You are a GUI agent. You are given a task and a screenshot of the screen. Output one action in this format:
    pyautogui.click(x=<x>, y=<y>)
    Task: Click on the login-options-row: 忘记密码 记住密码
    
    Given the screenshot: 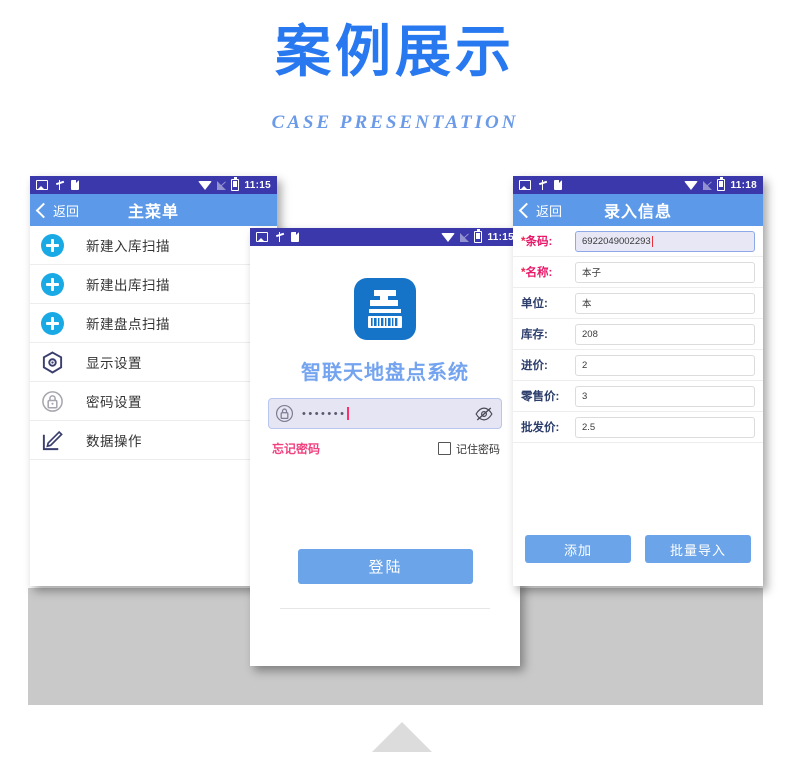 What is the action you would take?
    pyautogui.click(x=386, y=448)
    